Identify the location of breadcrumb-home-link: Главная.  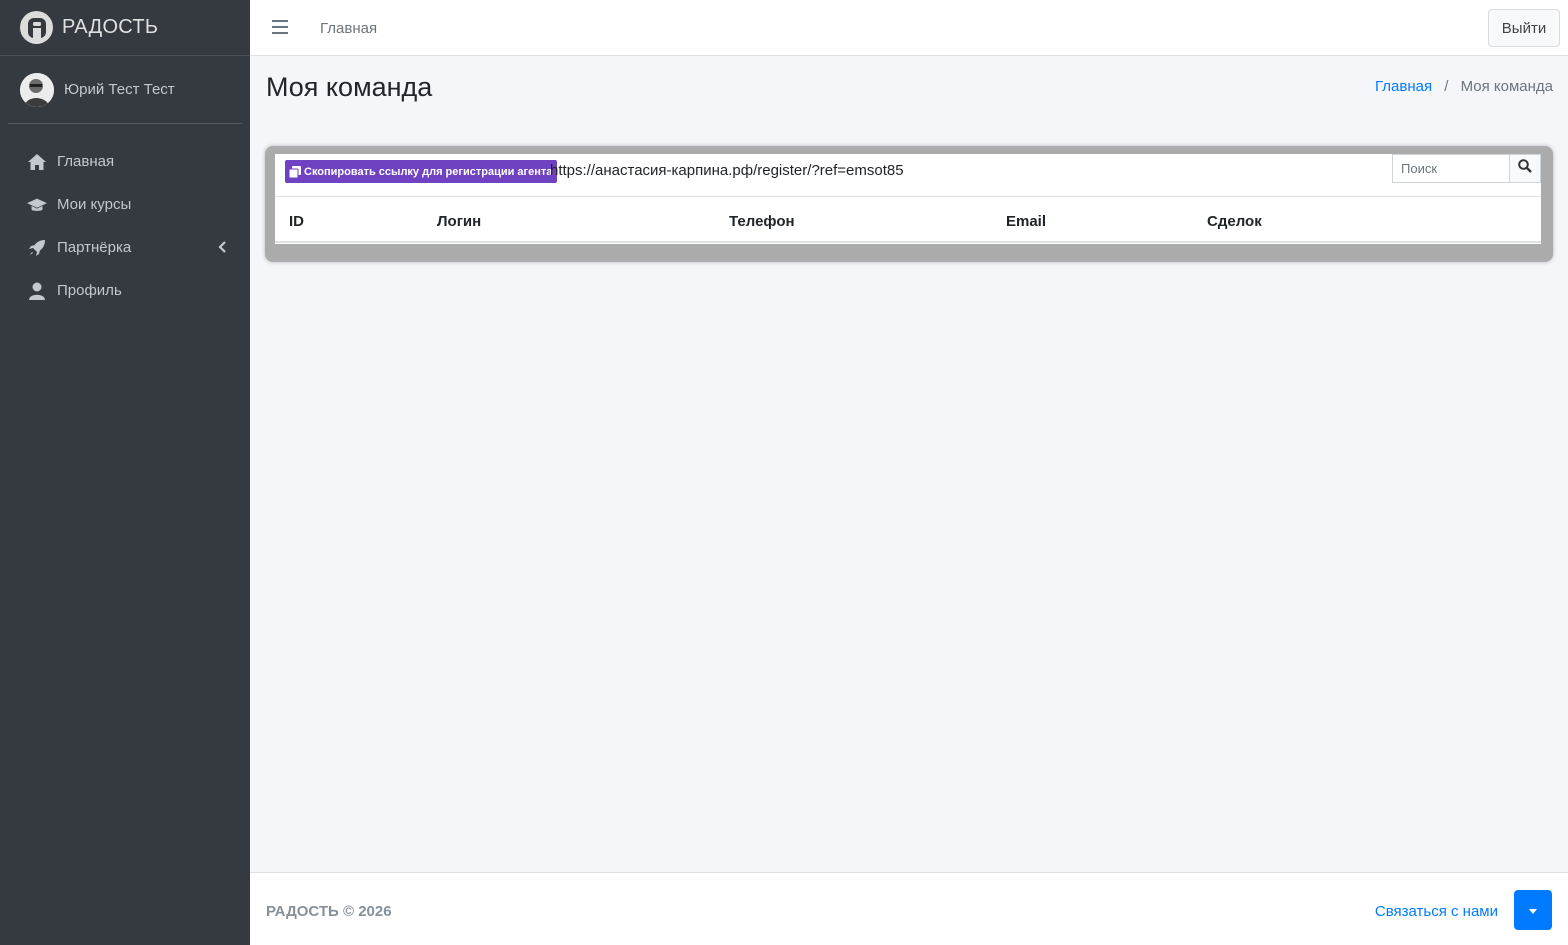
(1403, 86).